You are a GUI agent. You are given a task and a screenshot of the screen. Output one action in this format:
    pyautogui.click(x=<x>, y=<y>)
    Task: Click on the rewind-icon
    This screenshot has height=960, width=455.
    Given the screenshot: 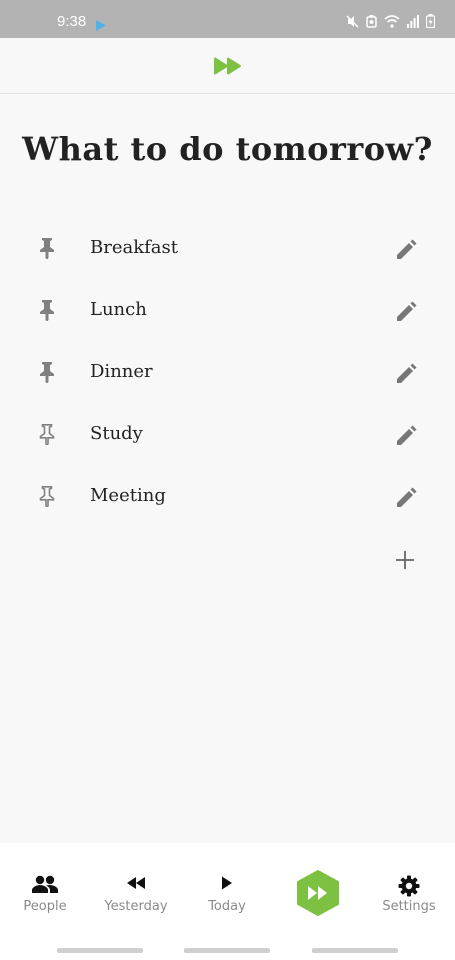 What is the action you would take?
    pyautogui.click(x=136, y=884)
    